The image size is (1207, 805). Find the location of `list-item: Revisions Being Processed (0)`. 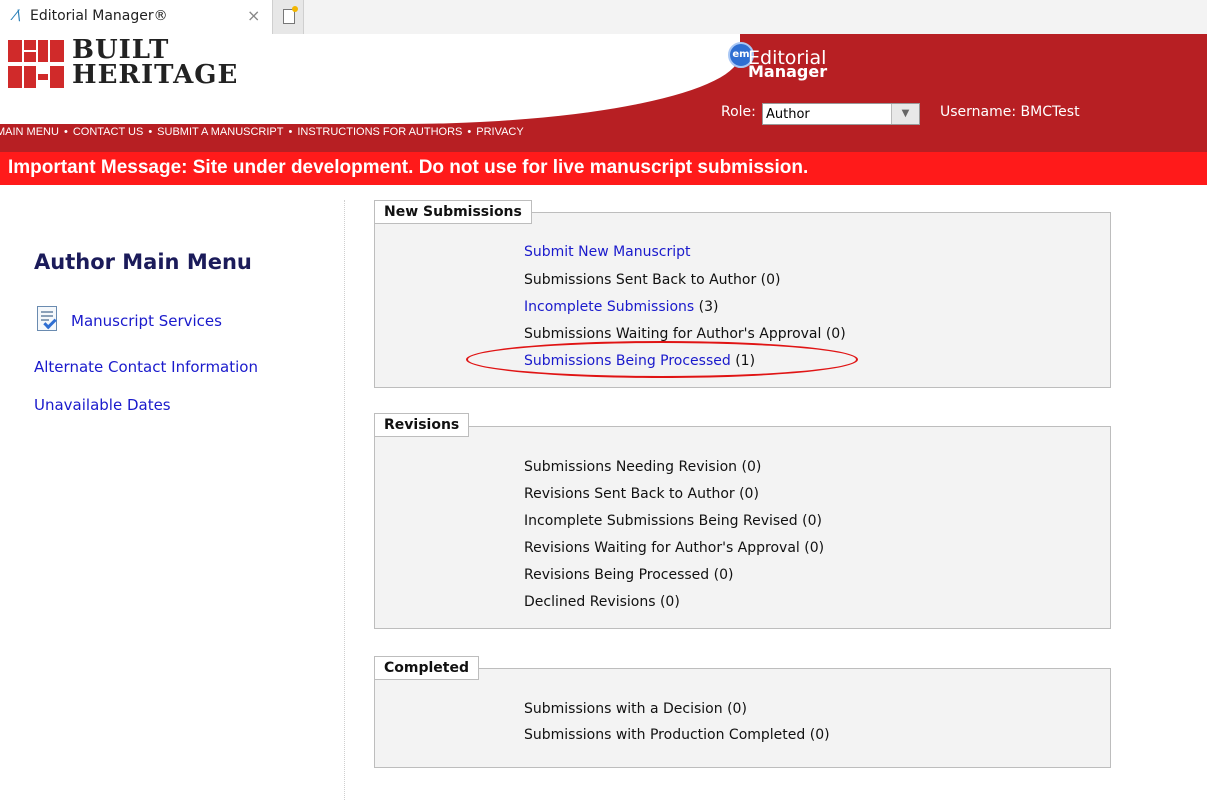

list-item: Revisions Being Processed (0) is located at coordinates (629, 575).